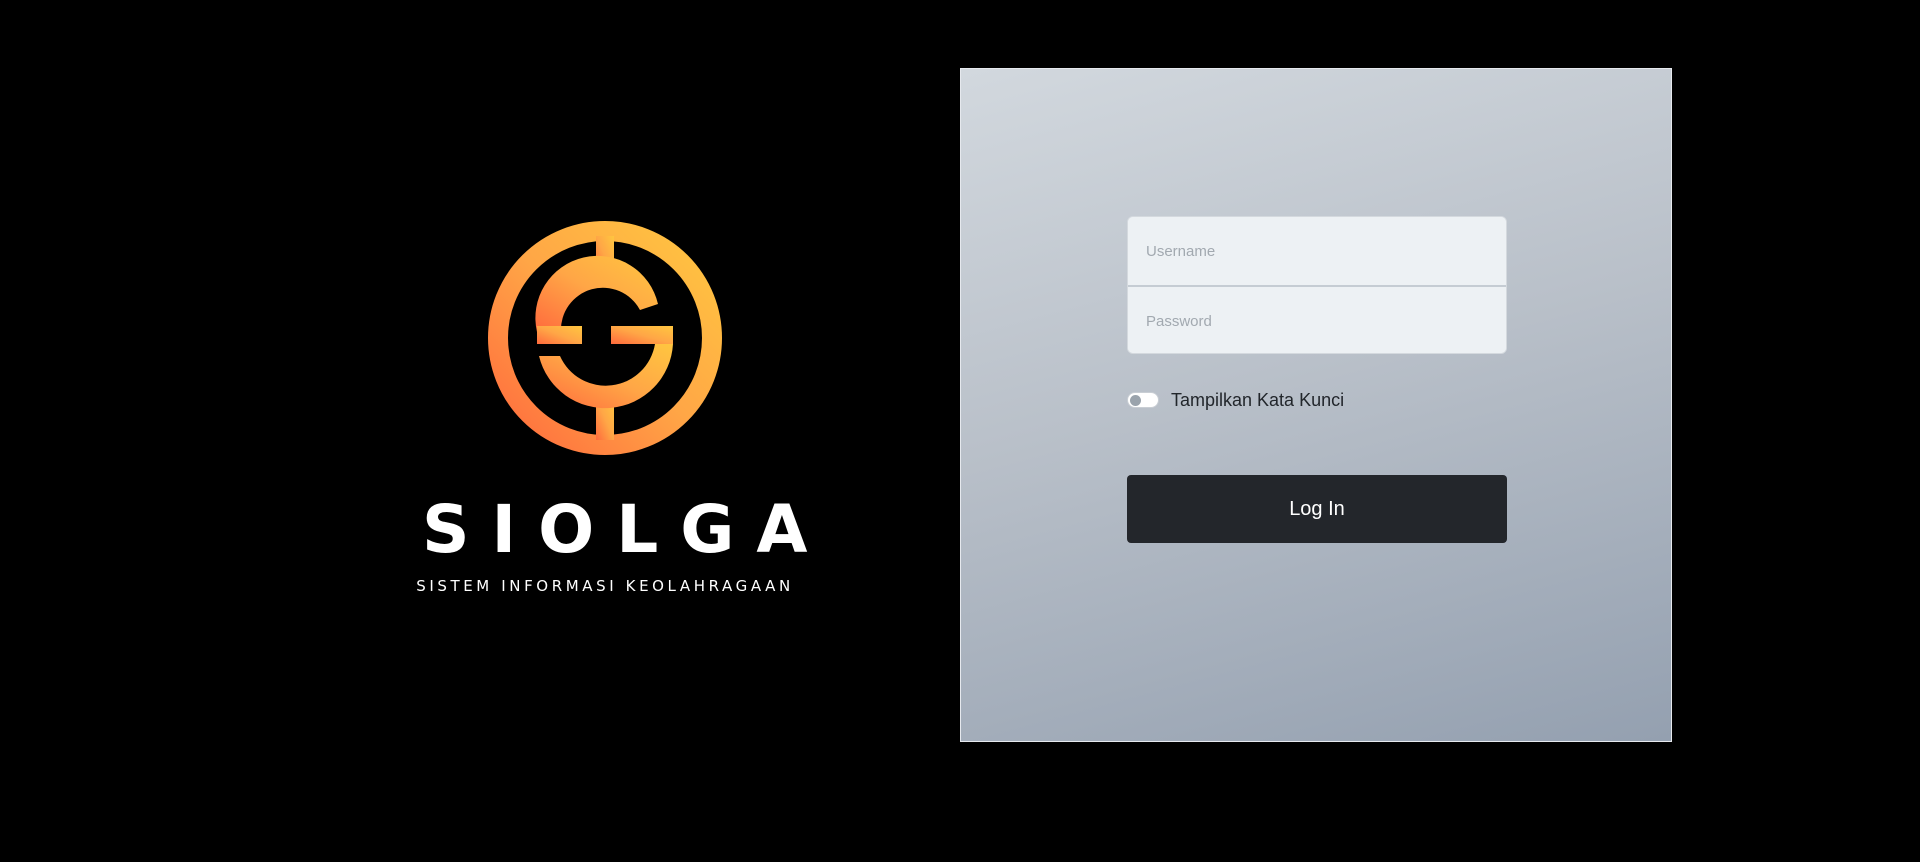 This screenshot has height=862, width=1920. What do you see at coordinates (605, 338) in the screenshot?
I see `siolga-logo-icon` at bounding box center [605, 338].